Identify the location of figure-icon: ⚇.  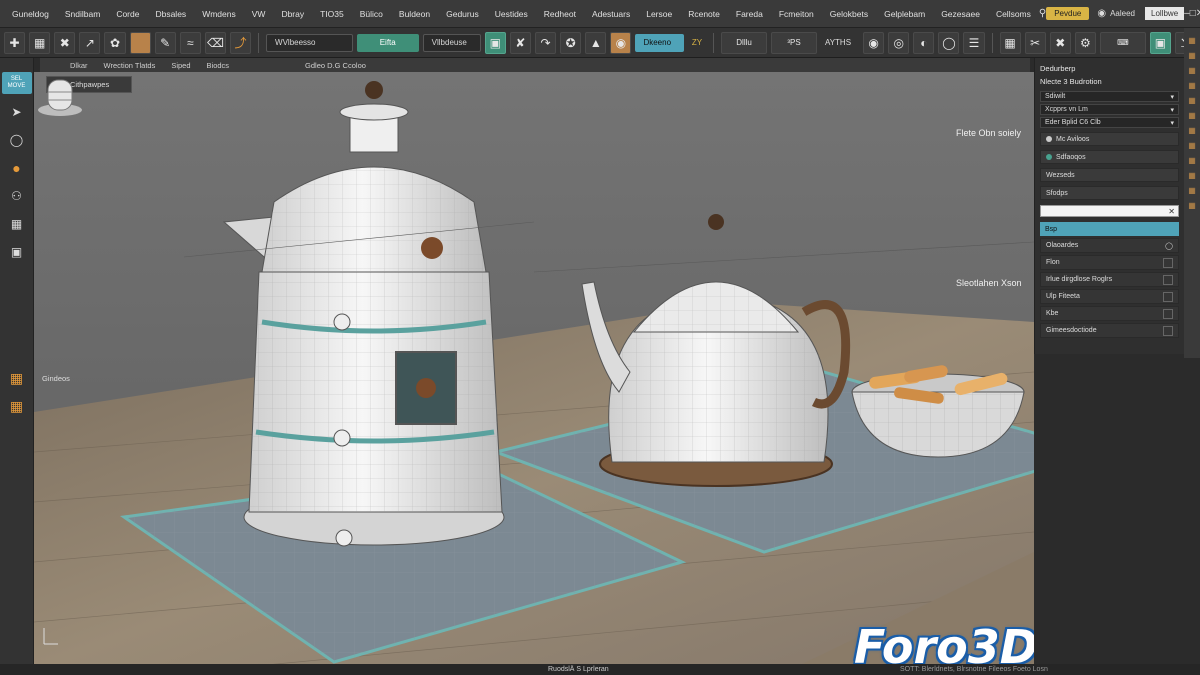
(17, 196).